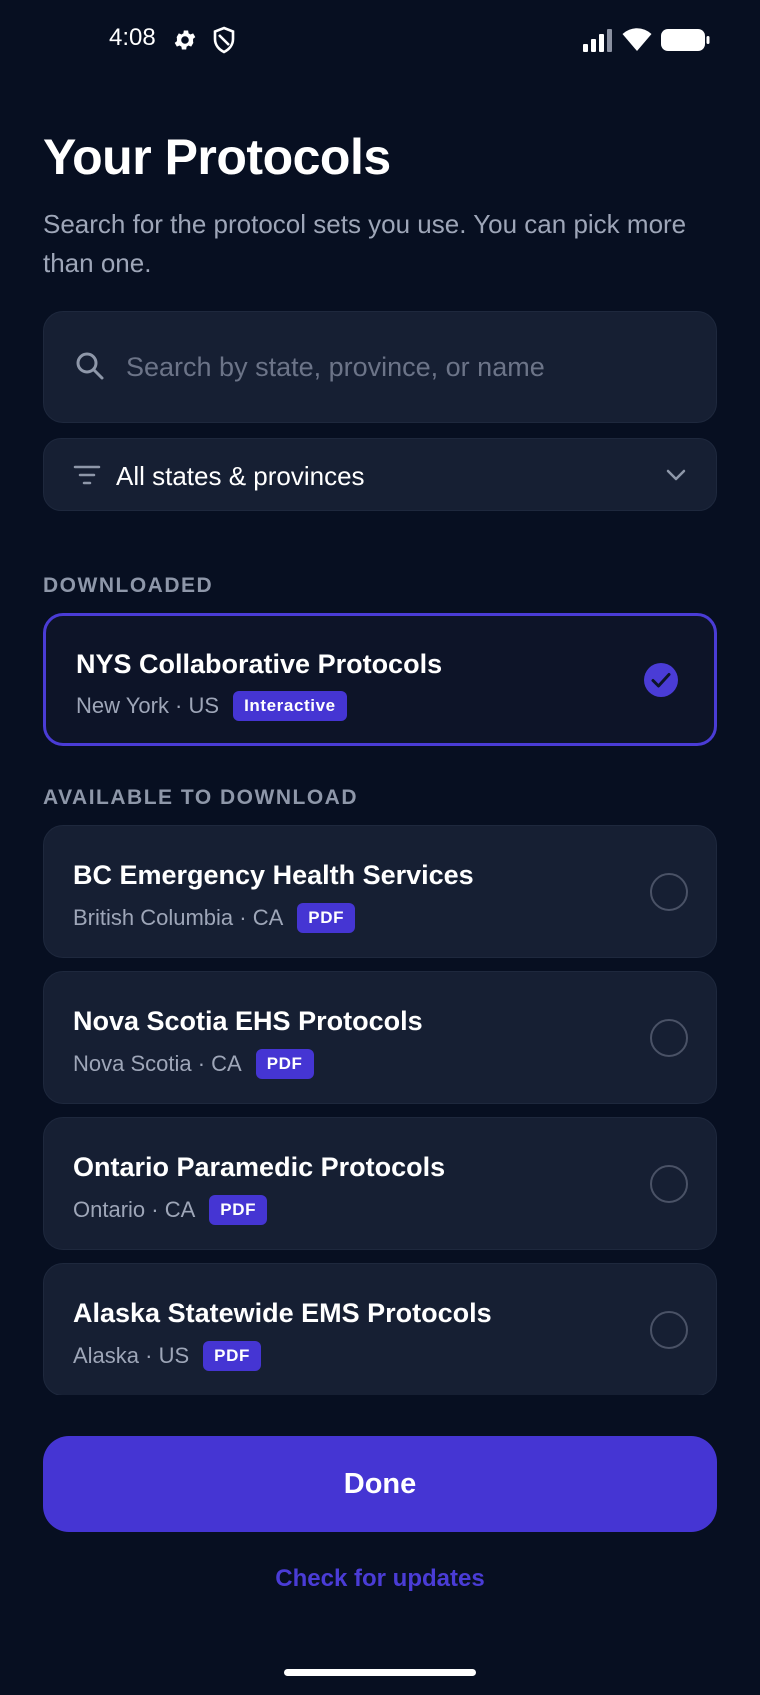  I want to click on protocol-location: Nova Scotia · CA, so click(157, 1063).